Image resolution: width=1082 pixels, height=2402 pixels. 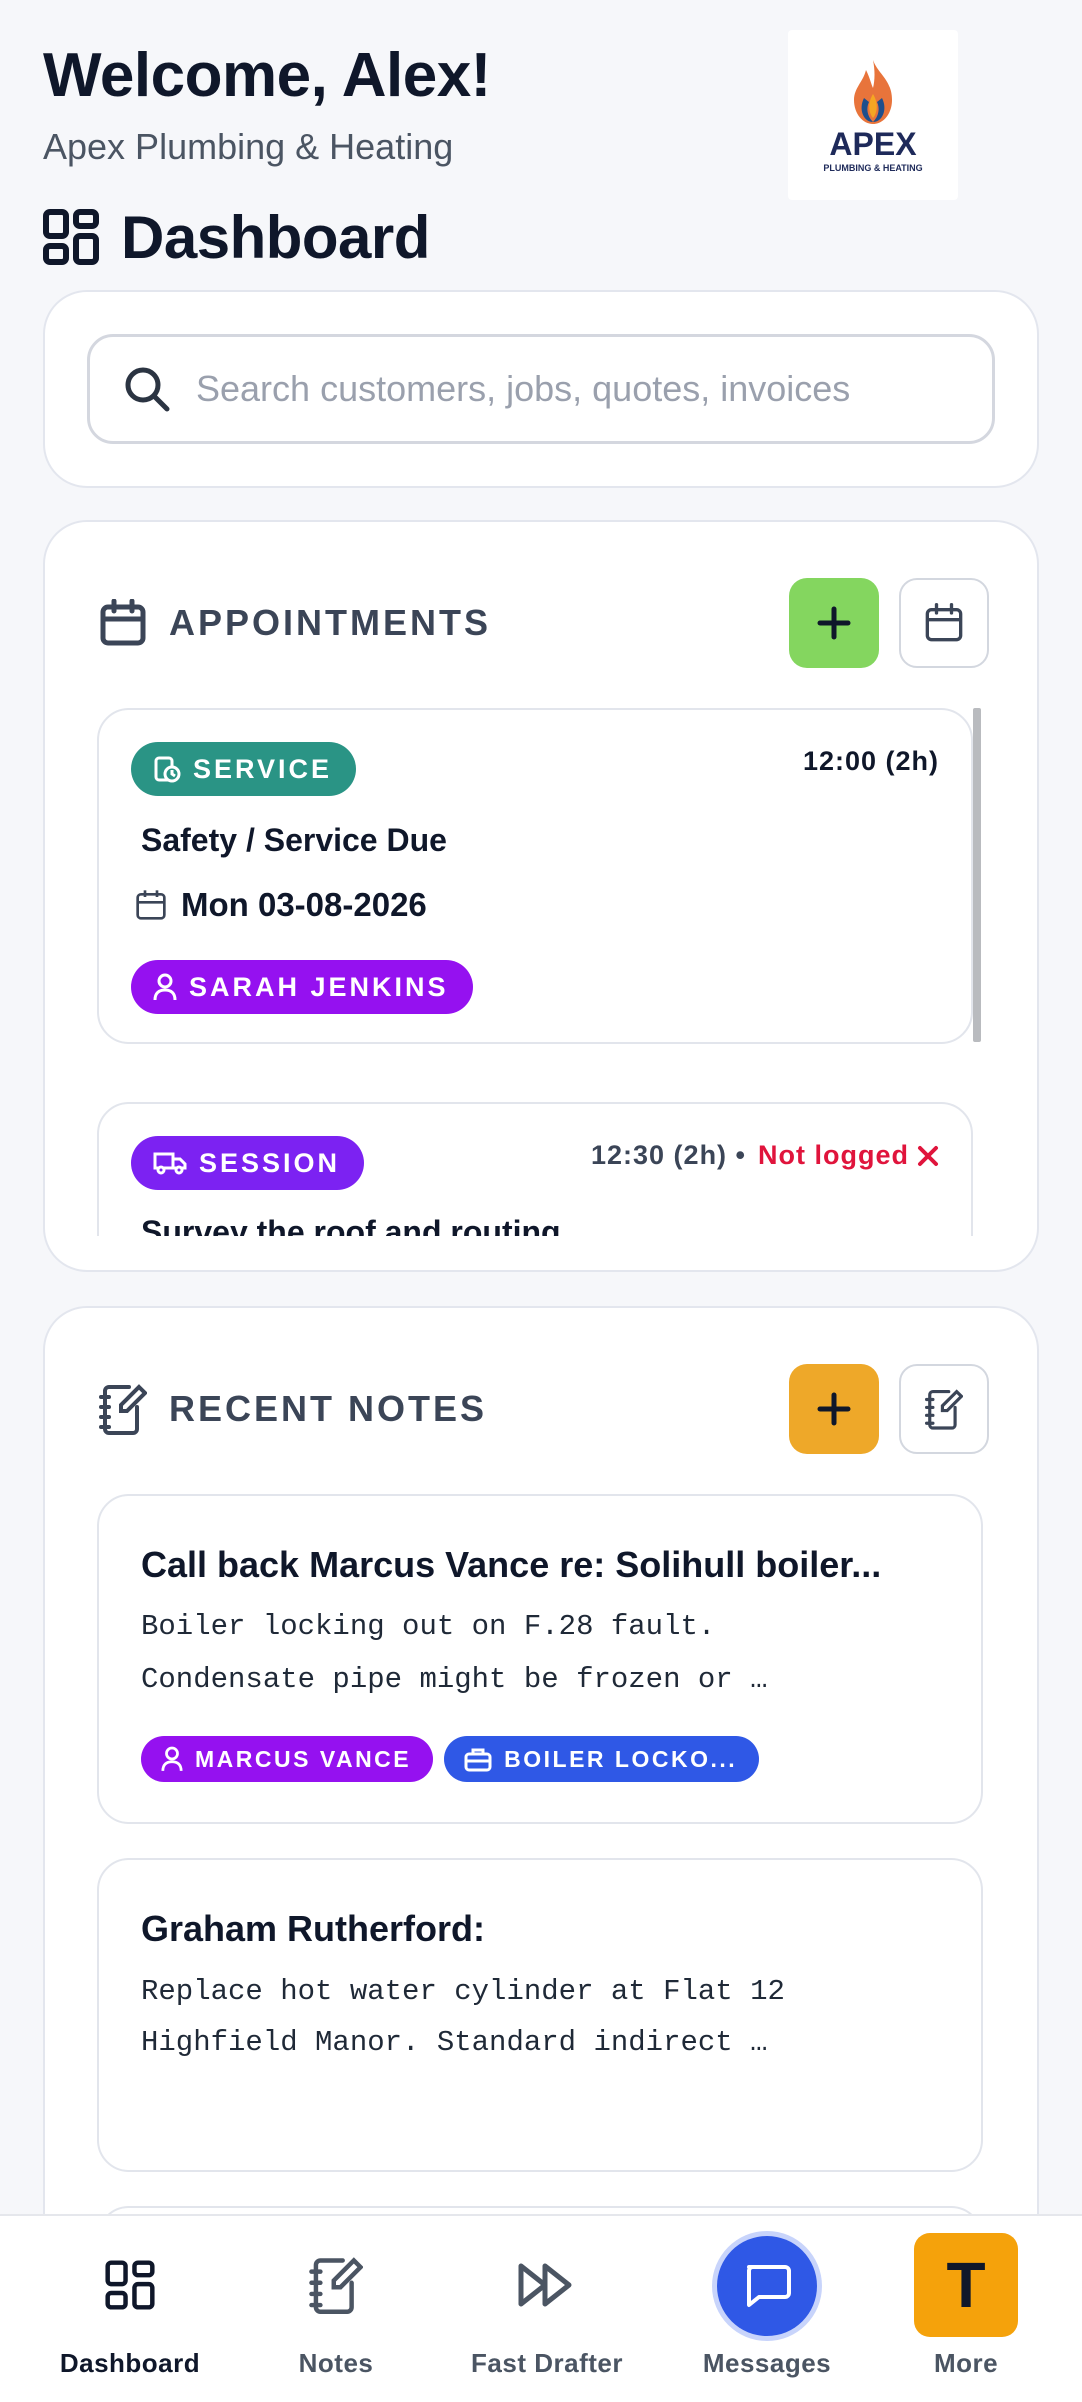 I want to click on appointments-scrollbar, so click(x=977, y=875).